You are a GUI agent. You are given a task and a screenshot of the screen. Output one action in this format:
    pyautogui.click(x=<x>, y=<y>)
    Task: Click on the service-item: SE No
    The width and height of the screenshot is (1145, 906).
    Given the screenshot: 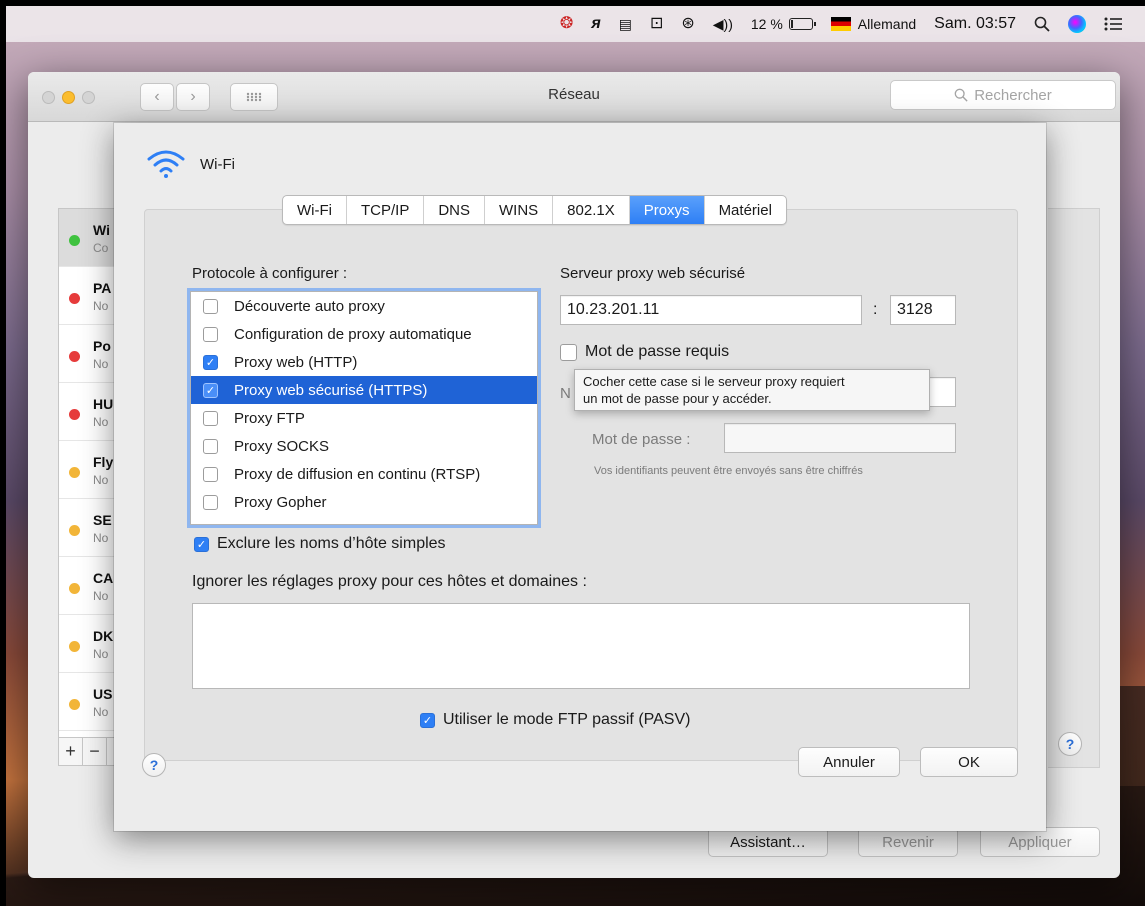 What is the action you would take?
    pyautogui.click(x=88, y=528)
    